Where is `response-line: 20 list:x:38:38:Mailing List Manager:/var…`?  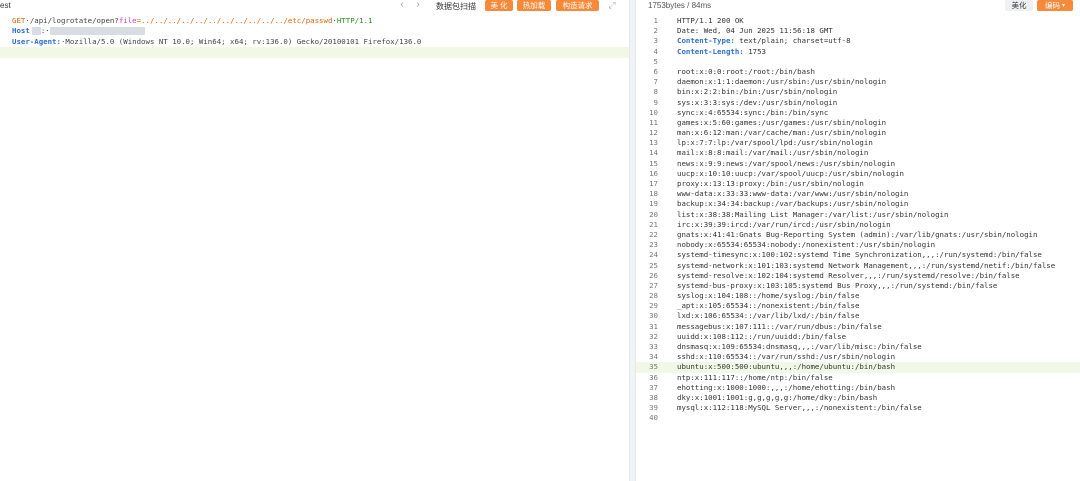 response-line: 20 list:x:38:38:Mailing List Manager:/var… is located at coordinates (858, 215).